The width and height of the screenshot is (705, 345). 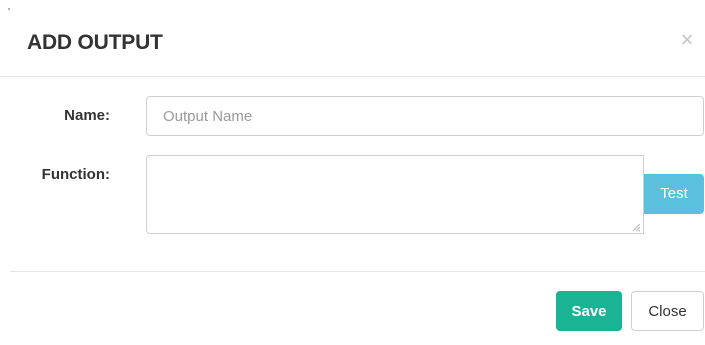 What do you see at coordinates (357, 271) in the screenshot?
I see `footer-divider` at bounding box center [357, 271].